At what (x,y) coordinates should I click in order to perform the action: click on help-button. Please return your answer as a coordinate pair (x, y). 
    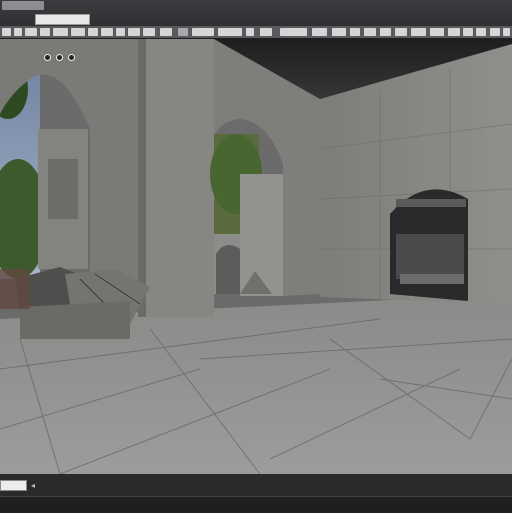
    Looking at the image, I should click on (134, 32).